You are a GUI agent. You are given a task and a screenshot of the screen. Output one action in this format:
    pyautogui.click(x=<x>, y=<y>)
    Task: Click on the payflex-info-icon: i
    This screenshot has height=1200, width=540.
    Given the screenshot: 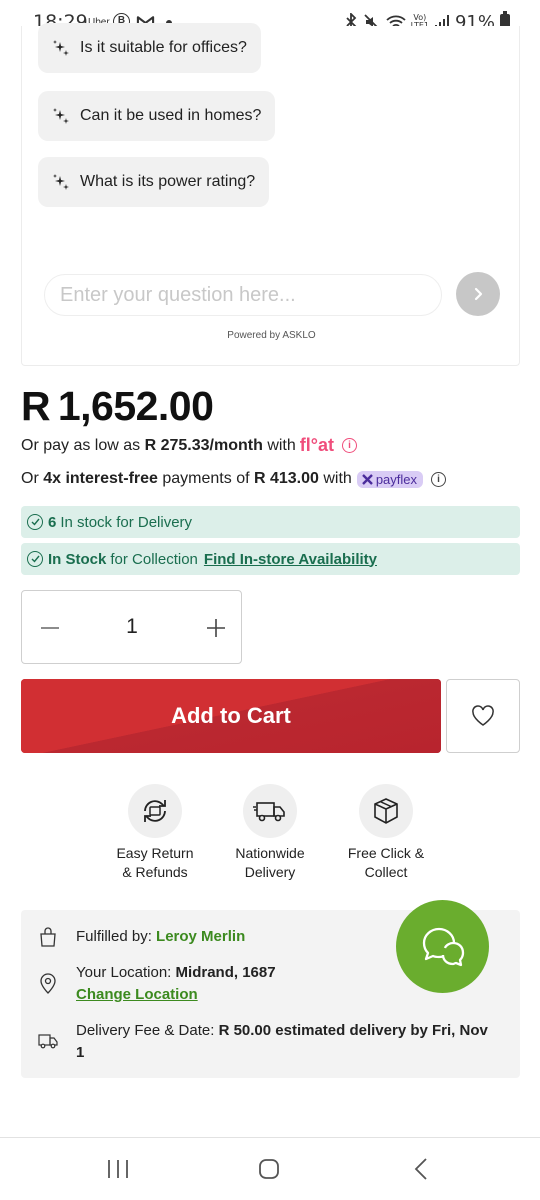 What is the action you would take?
    pyautogui.click(x=439, y=479)
    